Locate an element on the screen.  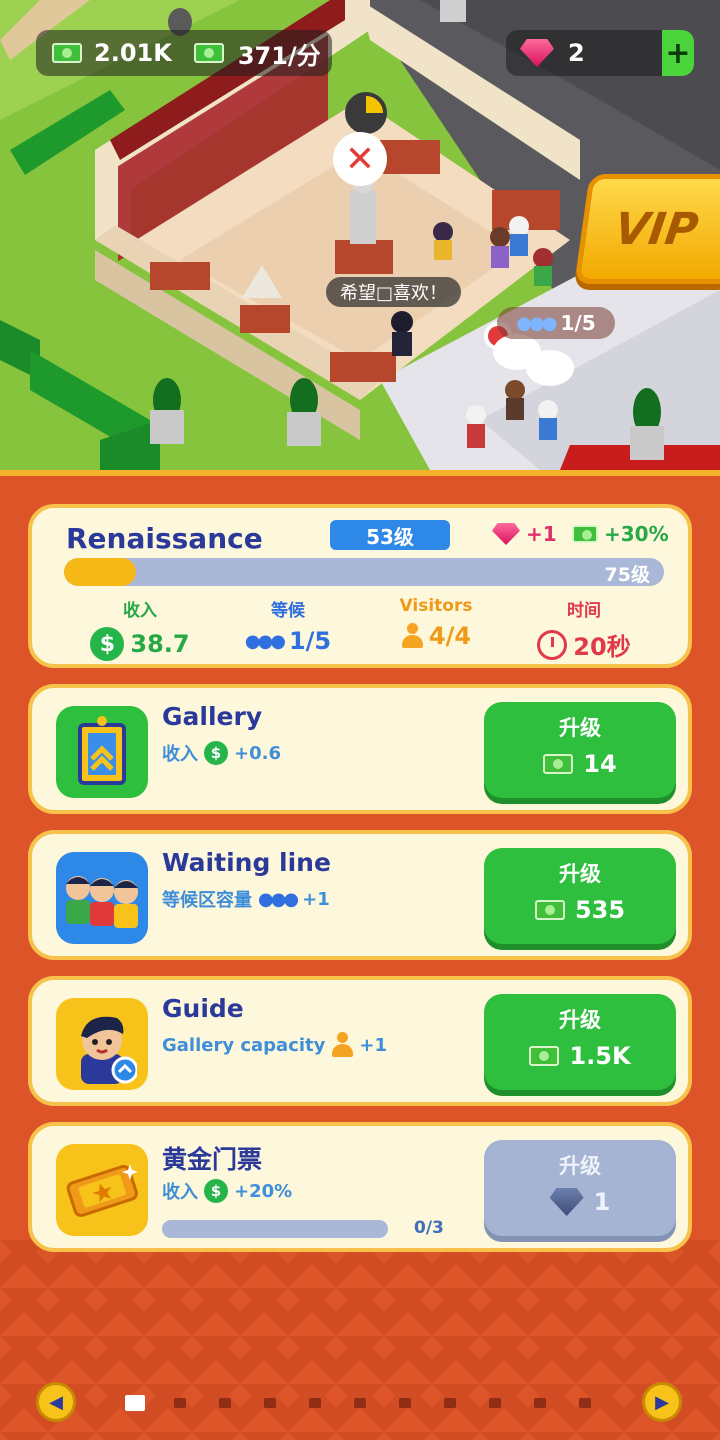
chevron-left-icon: ◀ is located at coordinates (56, 1402).